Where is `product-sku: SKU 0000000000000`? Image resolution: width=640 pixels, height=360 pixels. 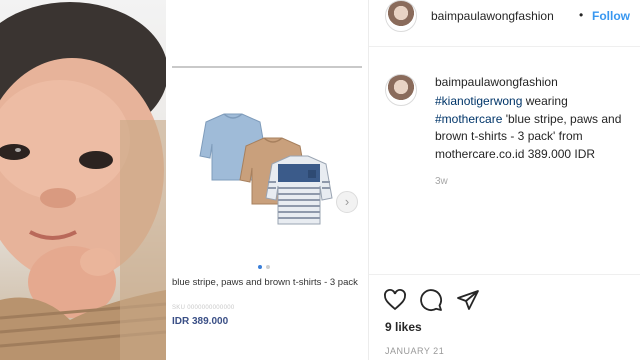 product-sku: SKU 0000000000000 is located at coordinates (203, 308).